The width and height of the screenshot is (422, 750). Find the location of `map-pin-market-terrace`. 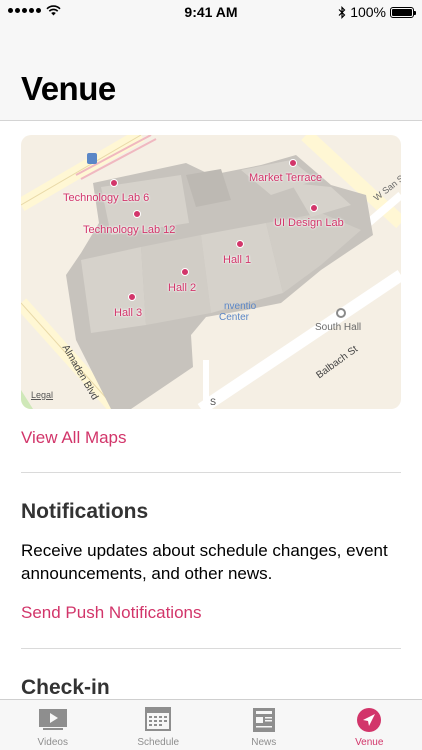

map-pin-market-terrace is located at coordinates (293, 163).